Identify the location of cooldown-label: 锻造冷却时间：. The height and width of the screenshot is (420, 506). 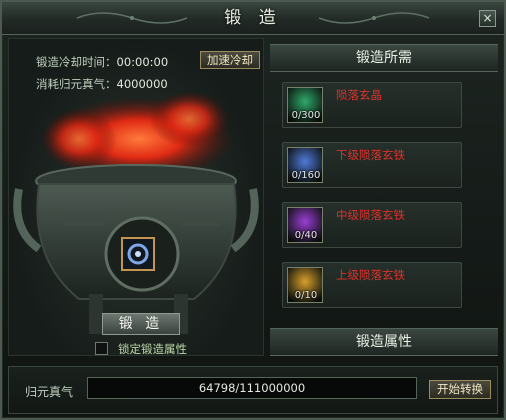
(76, 62).